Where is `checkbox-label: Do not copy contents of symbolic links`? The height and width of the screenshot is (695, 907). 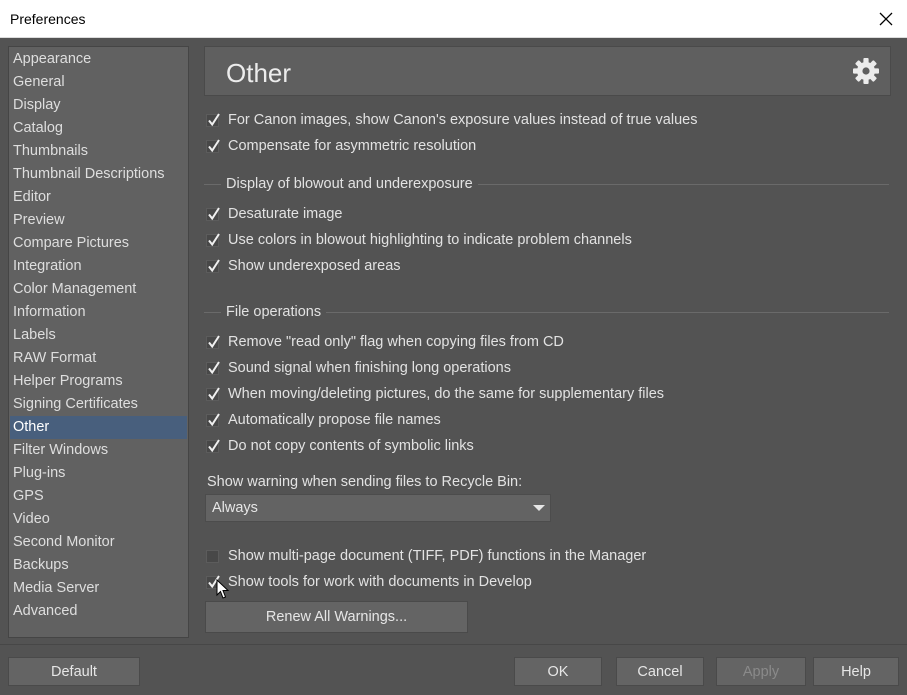 checkbox-label: Do not copy contents of symbolic links is located at coordinates (351, 446).